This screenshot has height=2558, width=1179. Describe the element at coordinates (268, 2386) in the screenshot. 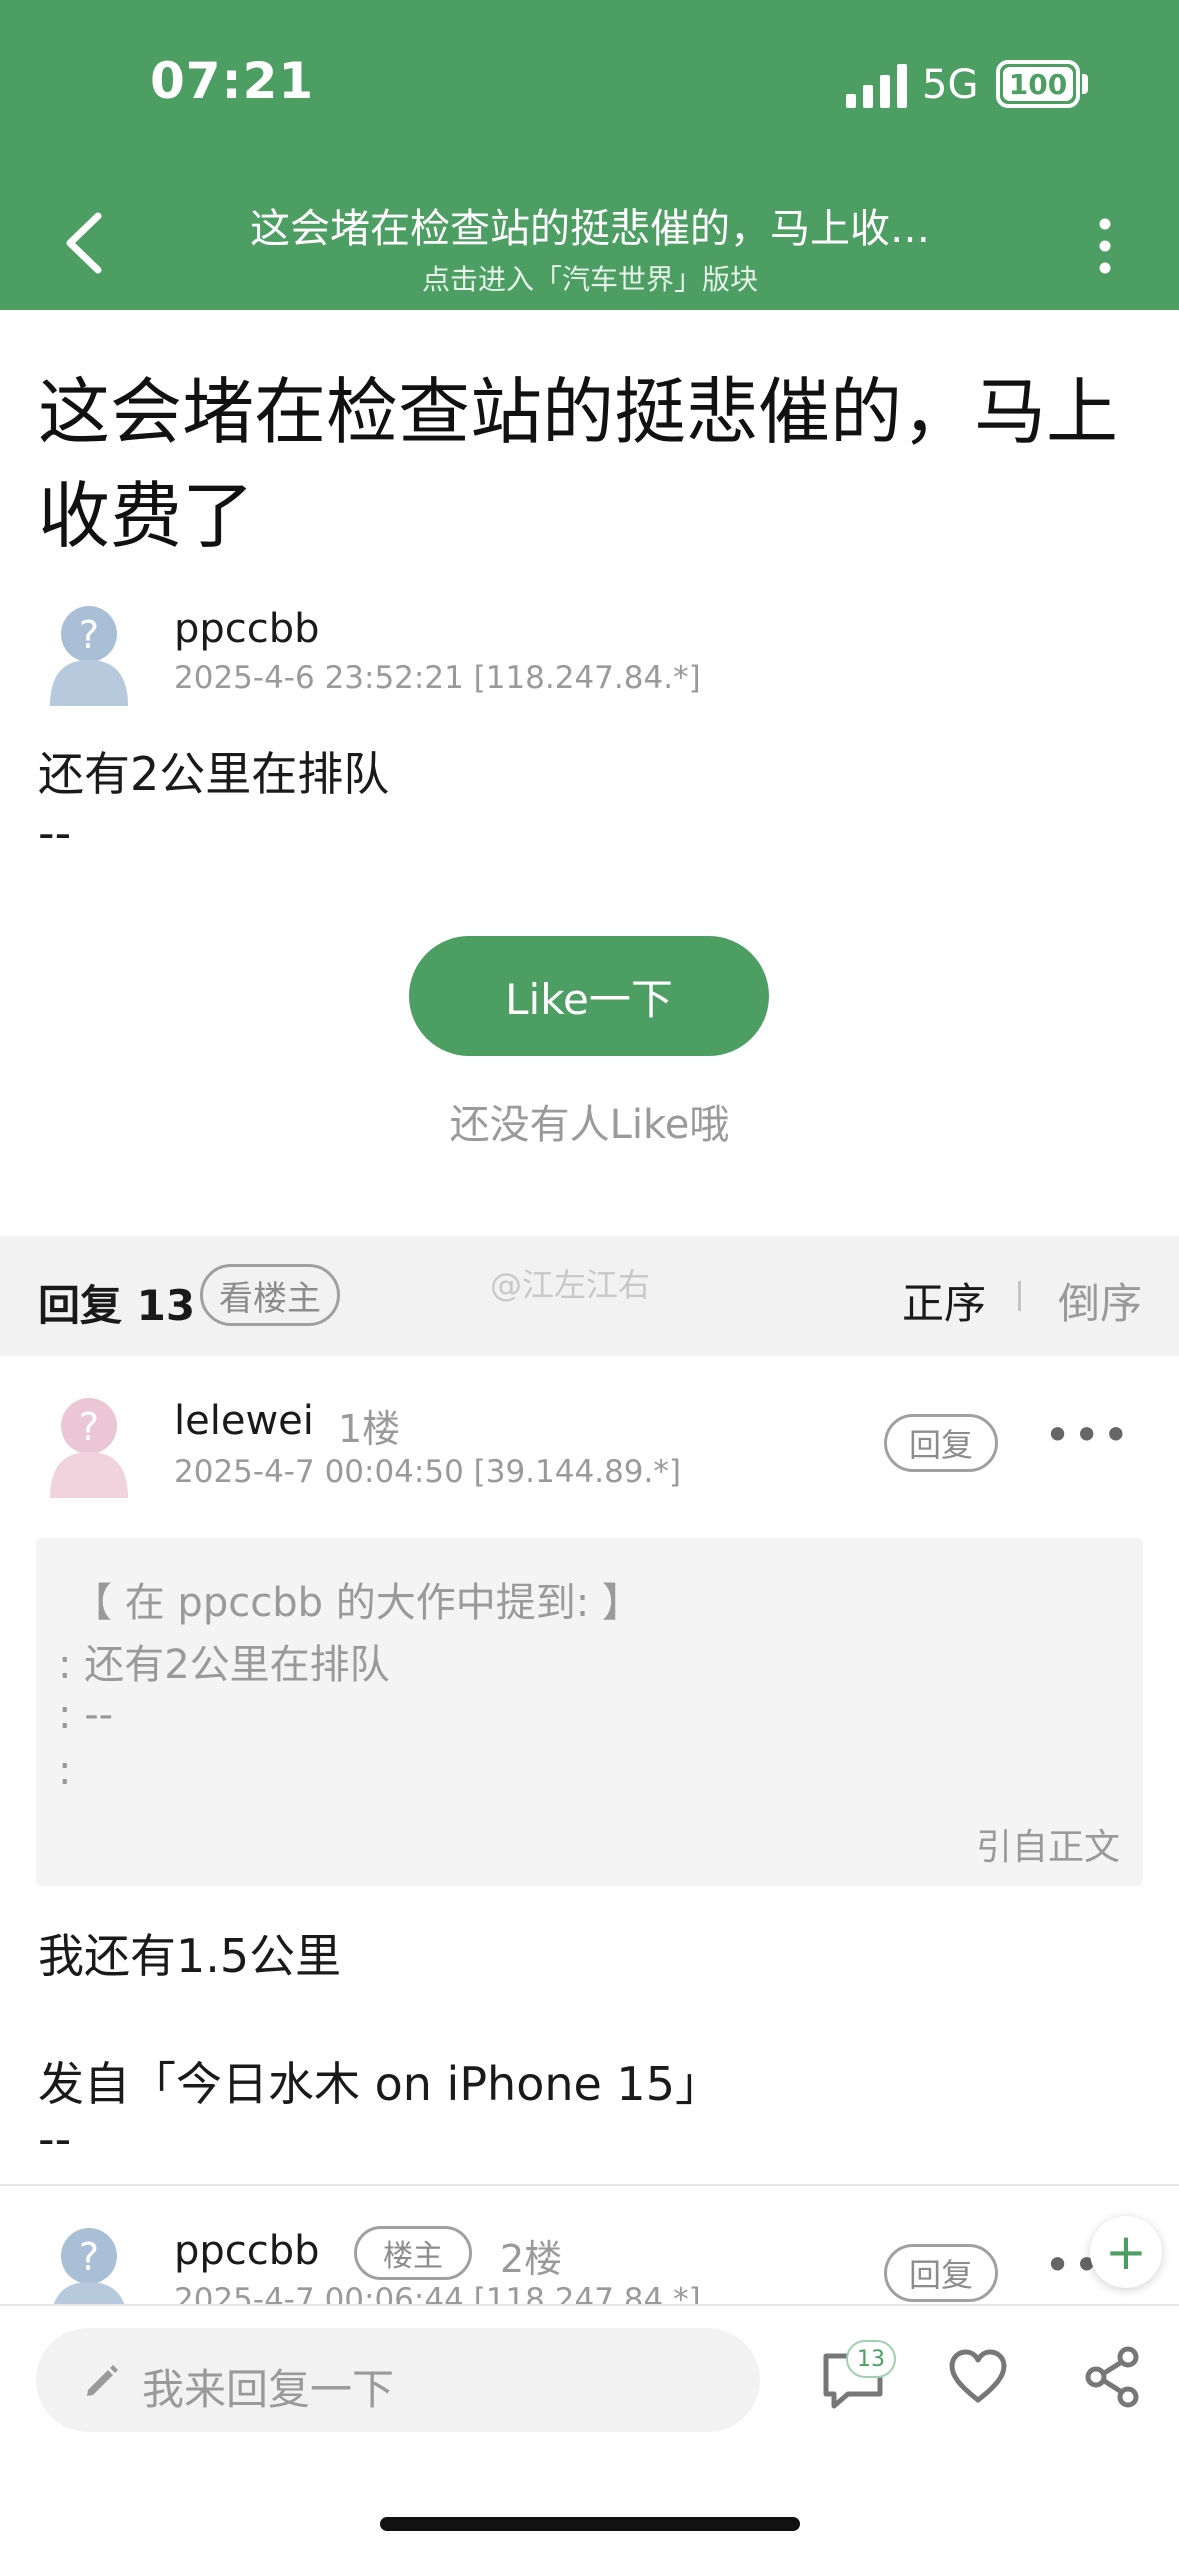

I see `compose-placeholder: 我来回复一下` at that location.